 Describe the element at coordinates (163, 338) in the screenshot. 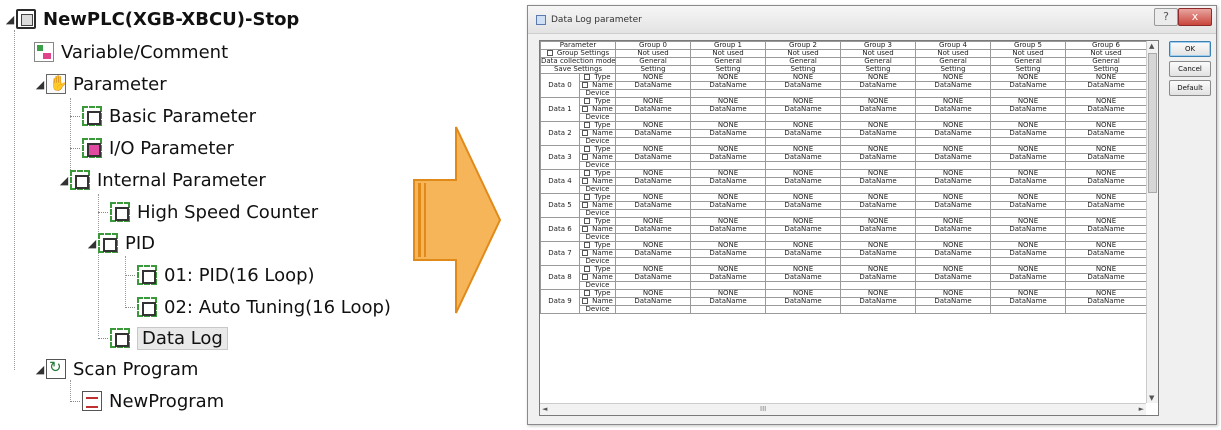

I see `tree-item-data-log: Data Log` at that location.